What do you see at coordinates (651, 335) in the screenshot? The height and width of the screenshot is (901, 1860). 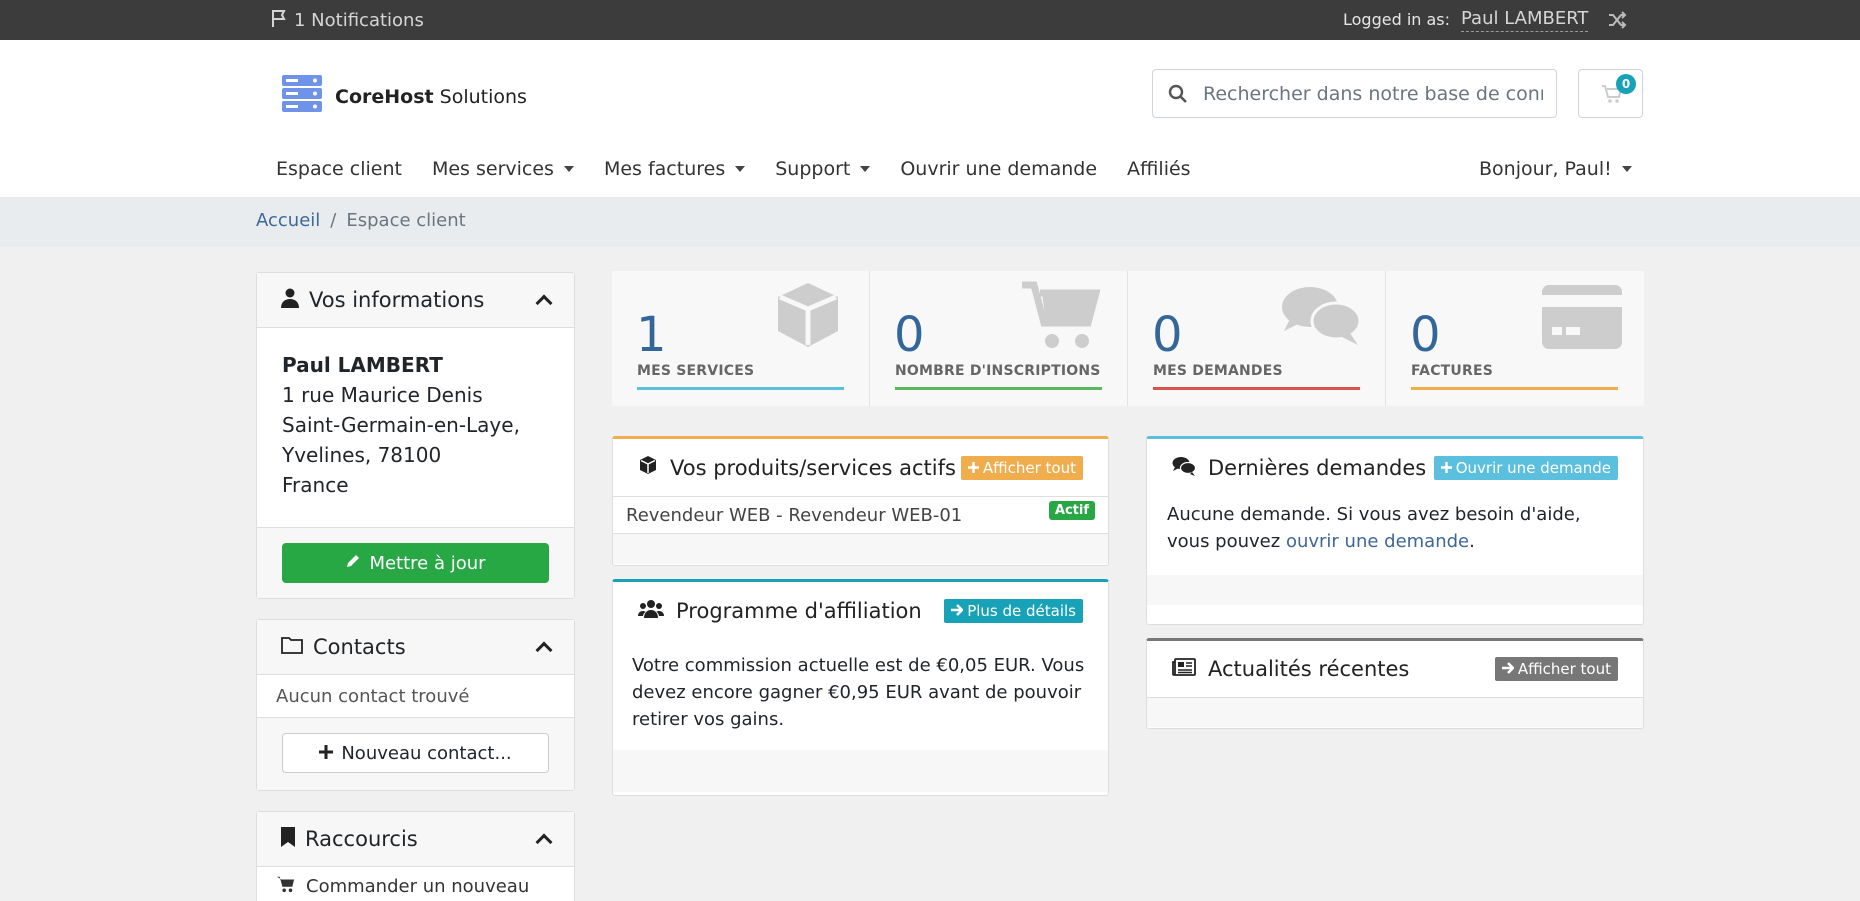 I see `services-count: 1` at bounding box center [651, 335].